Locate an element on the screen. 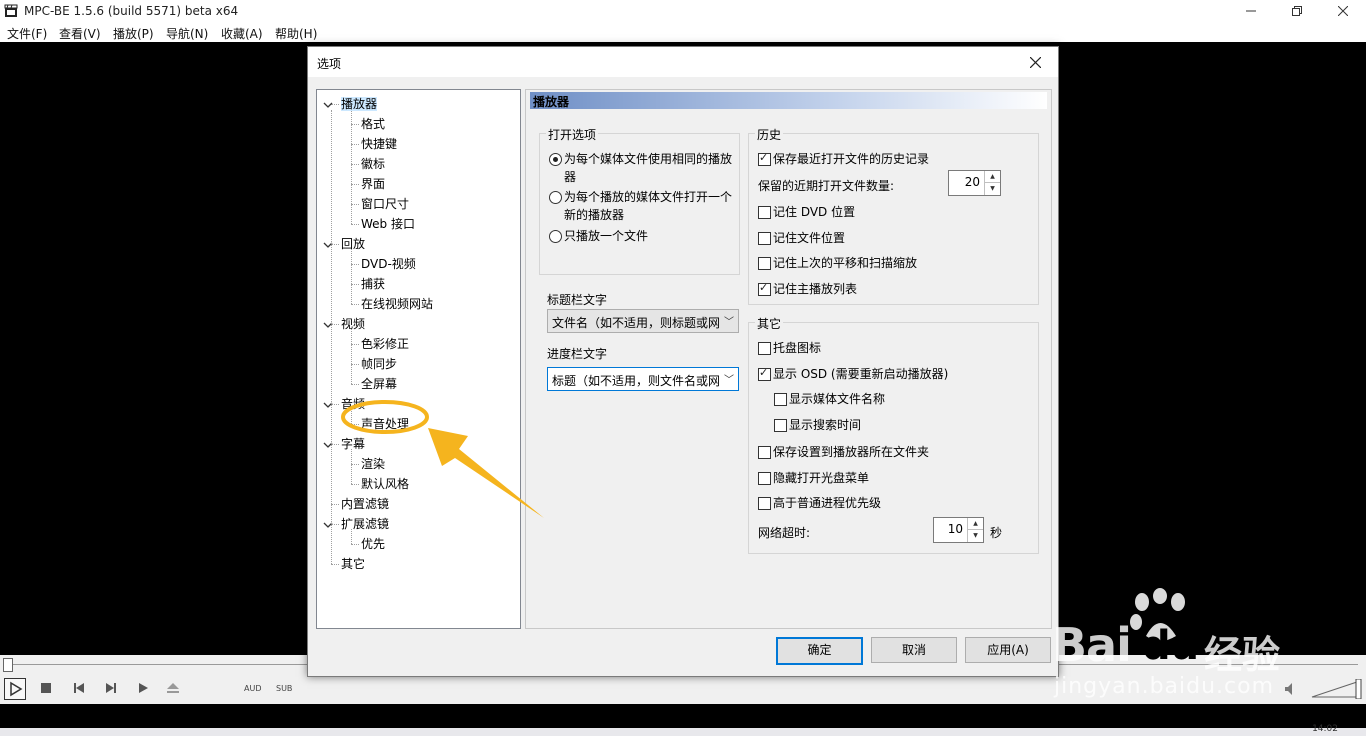  tree-item-label: 窗口尺寸 is located at coordinates (385, 204).